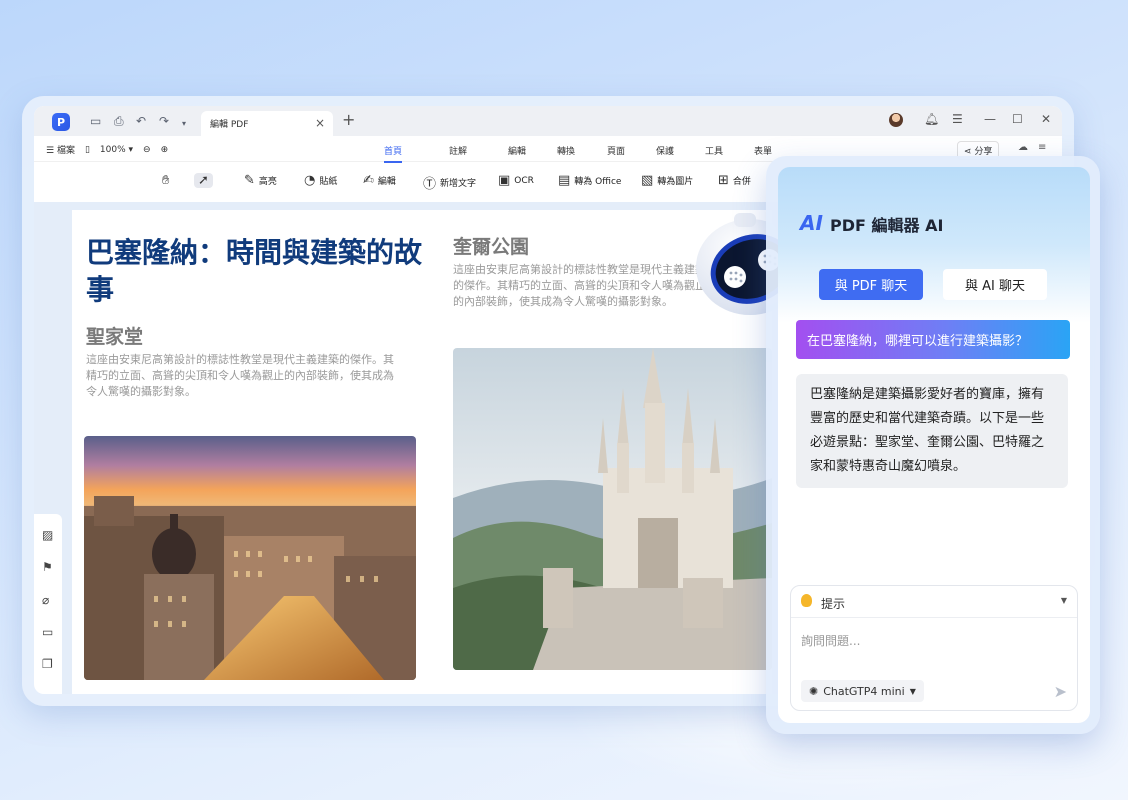  I want to click on title-tab-bar: P ▭ ⎙ ↶ ↷ ▾ 編輯 PDF × + 🔔︎ ☰ — ☐ ✕, so click(548, 121).